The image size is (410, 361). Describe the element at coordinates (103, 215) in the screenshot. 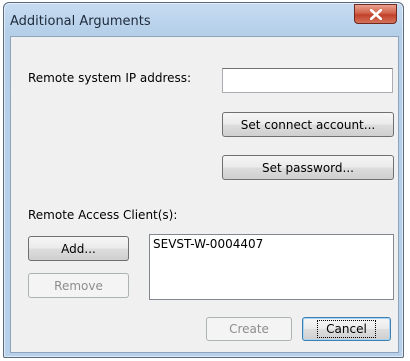

I see `remote-access-clients-label: Remote Access Client(s):` at that location.